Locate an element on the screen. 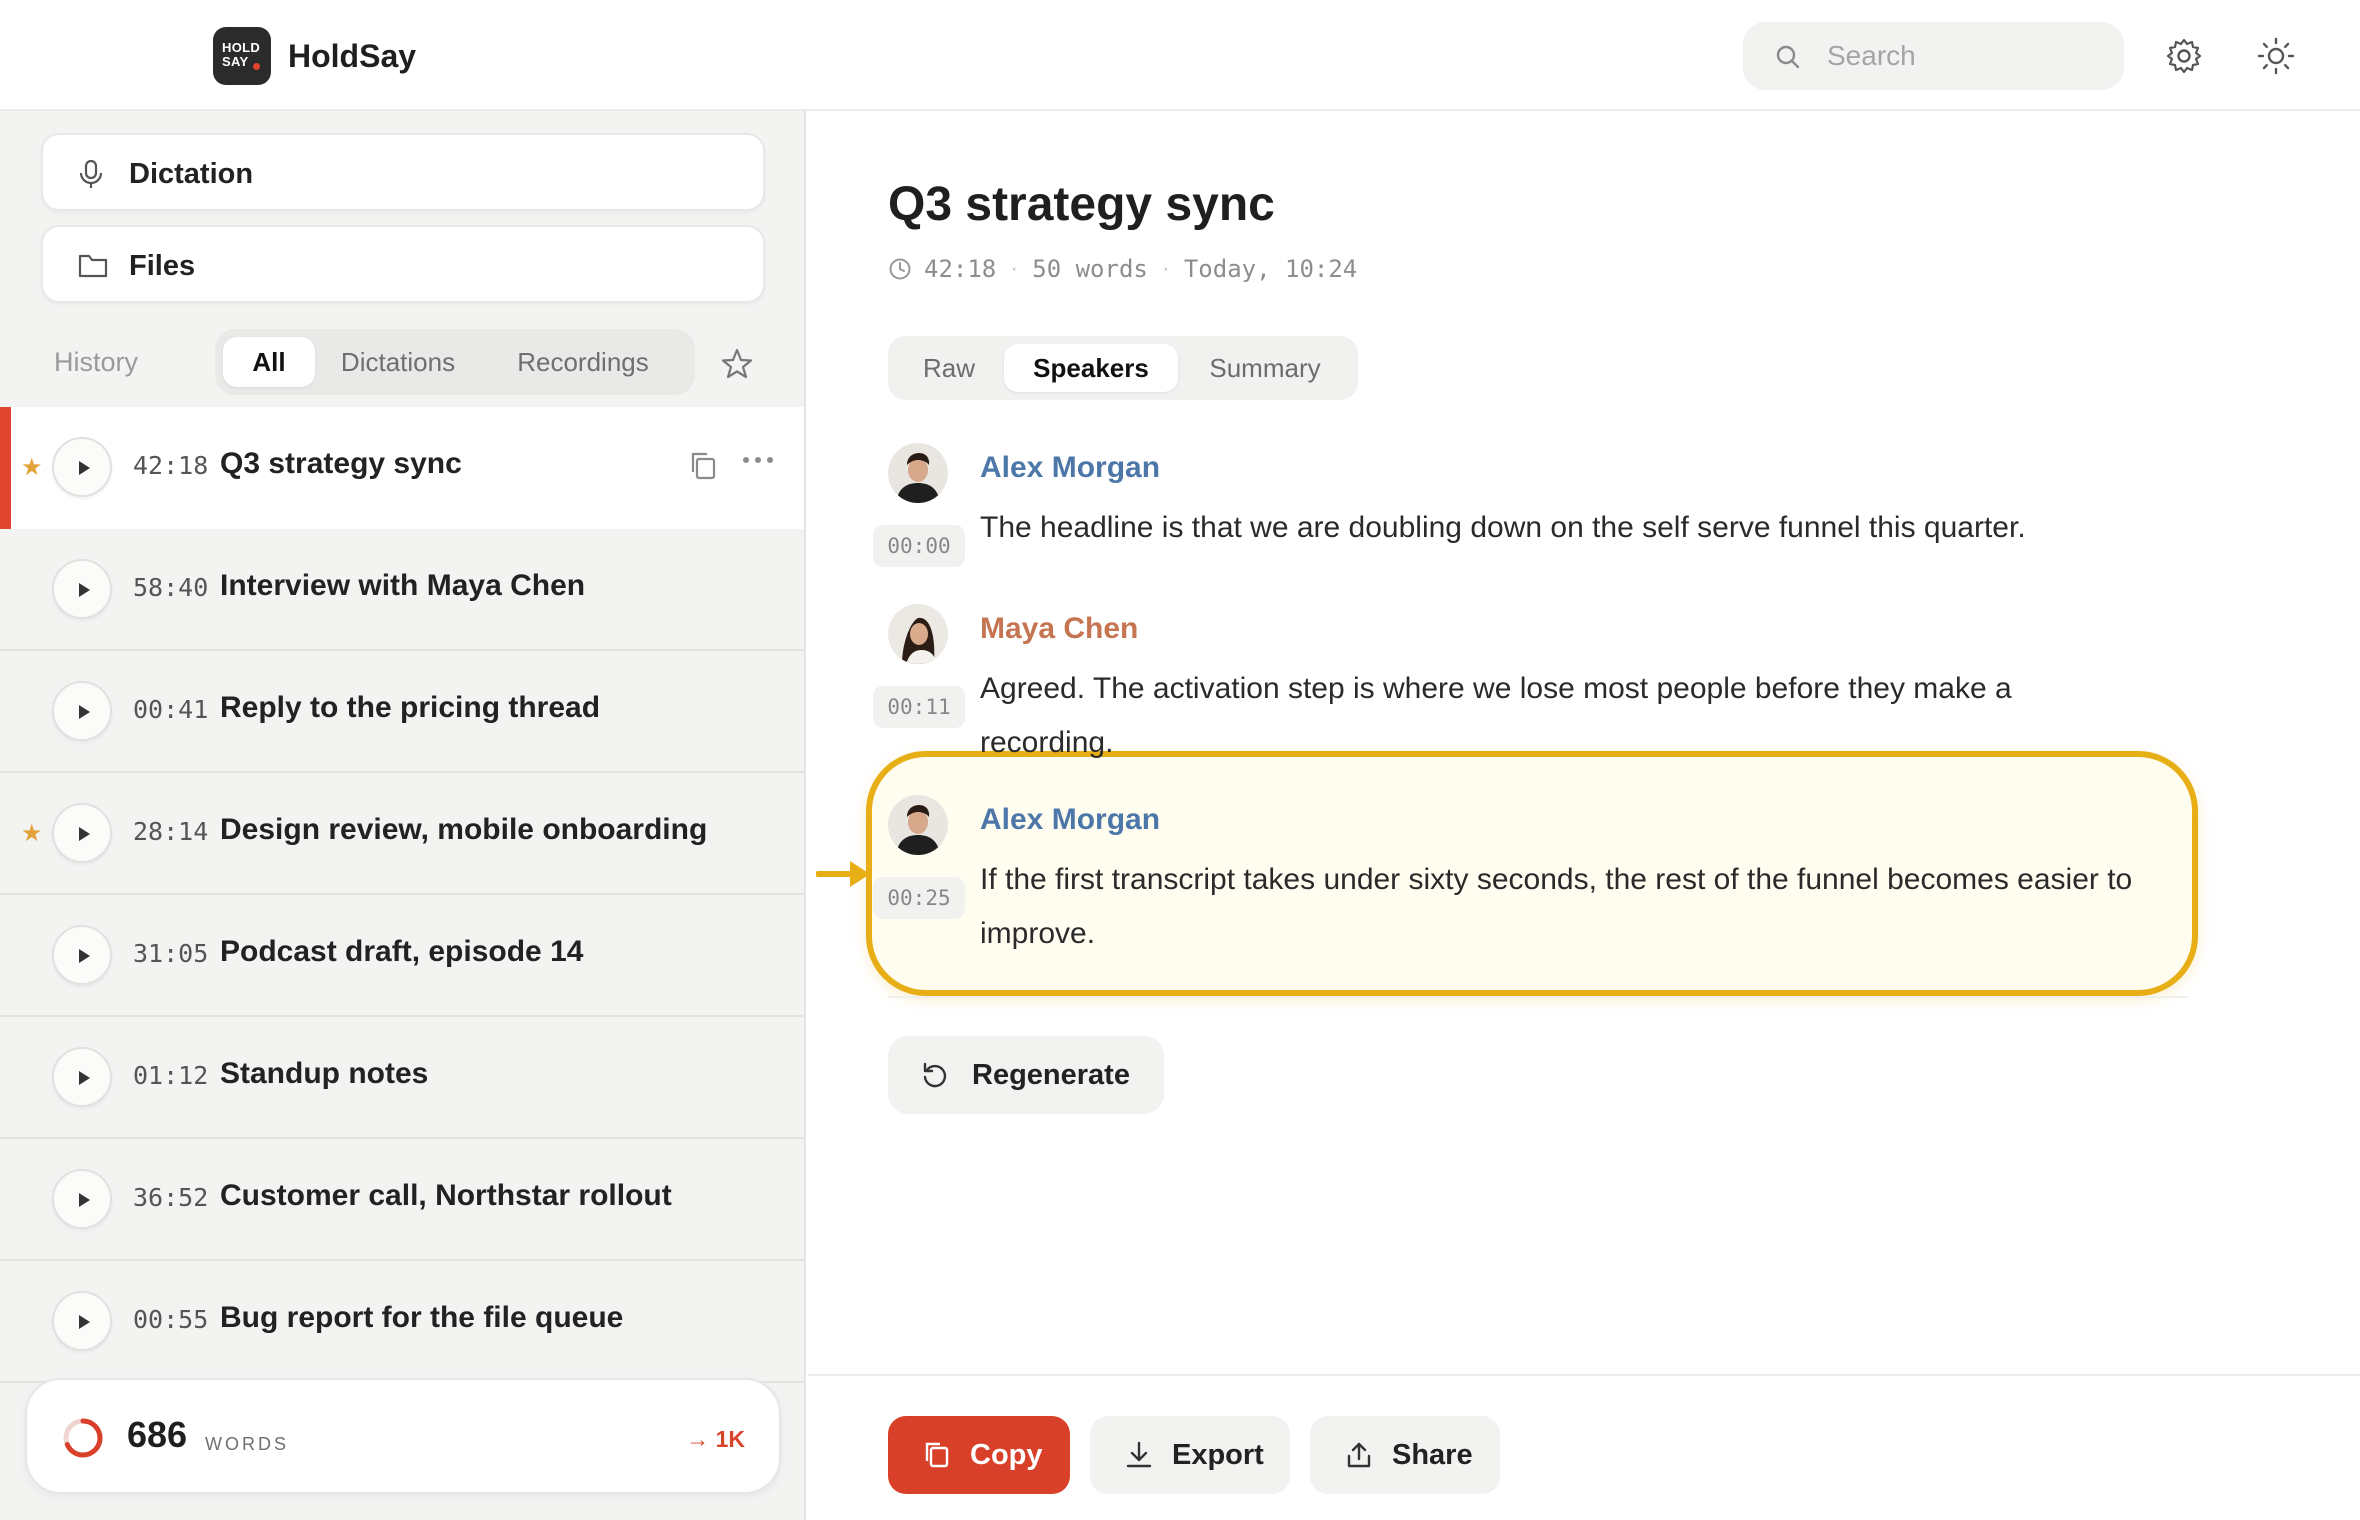  dictation-button: Dictation is located at coordinates (403, 172).